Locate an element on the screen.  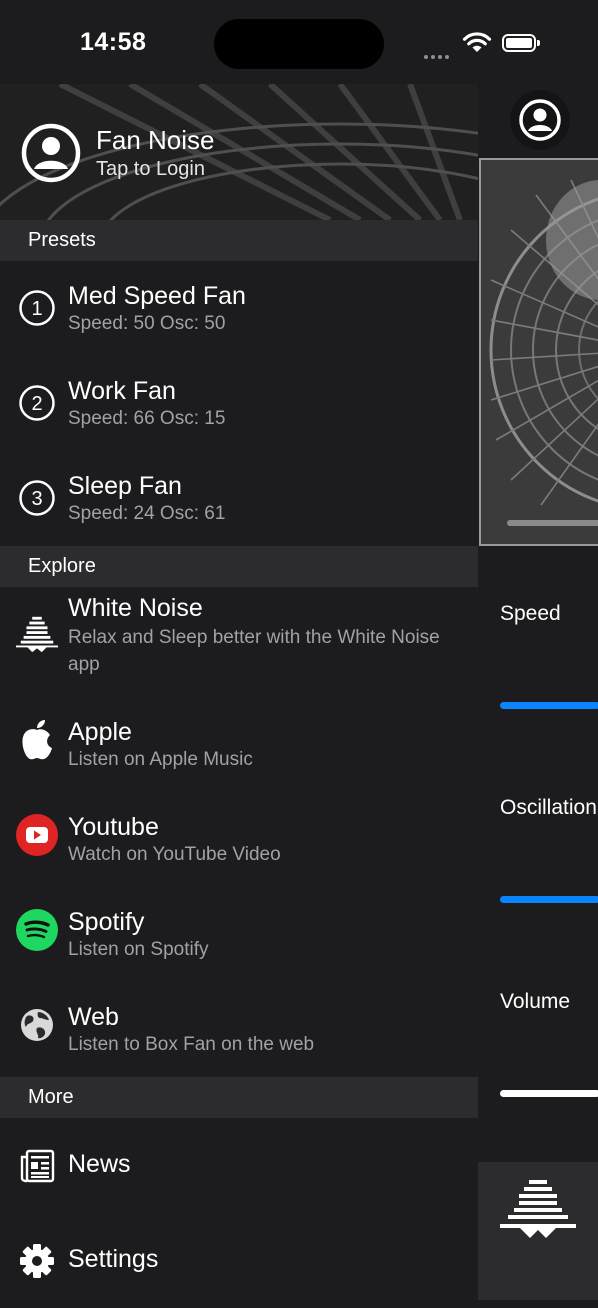
section-explore: Explore is located at coordinates (239, 566).